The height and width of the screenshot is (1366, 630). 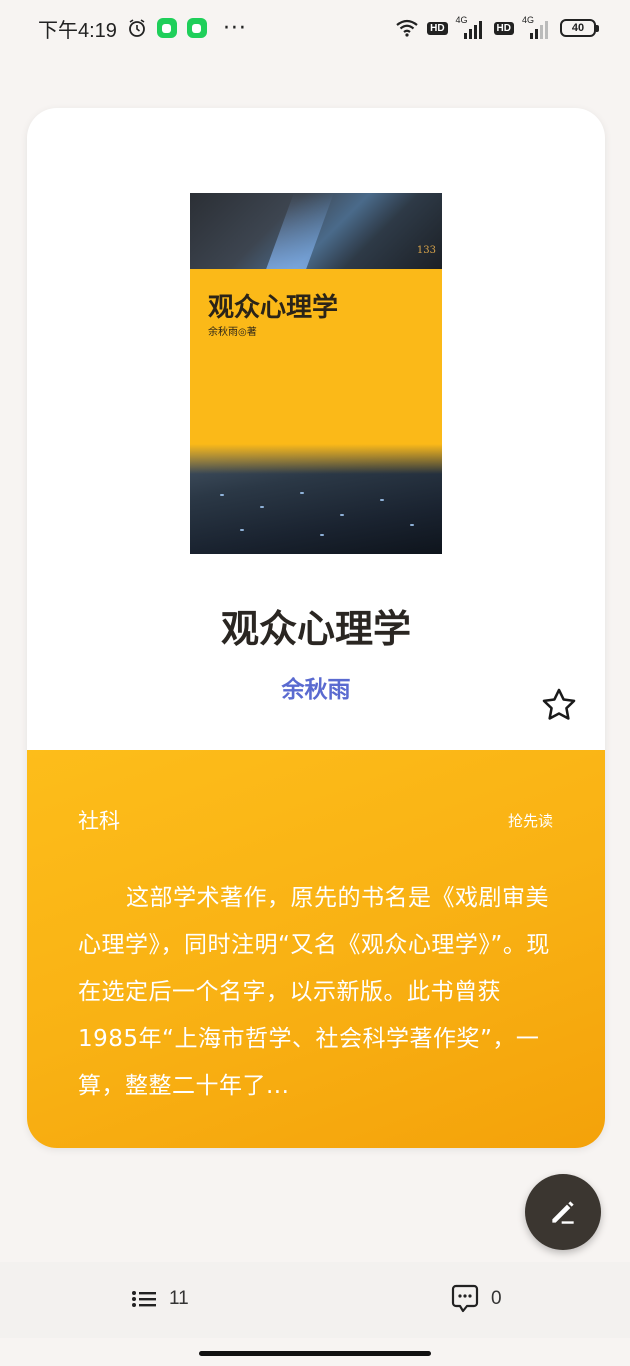 What do you see at coordinates (579, 28) in the screenshot?
I see `battery-icon: 40` at bounding box center [579, 28].